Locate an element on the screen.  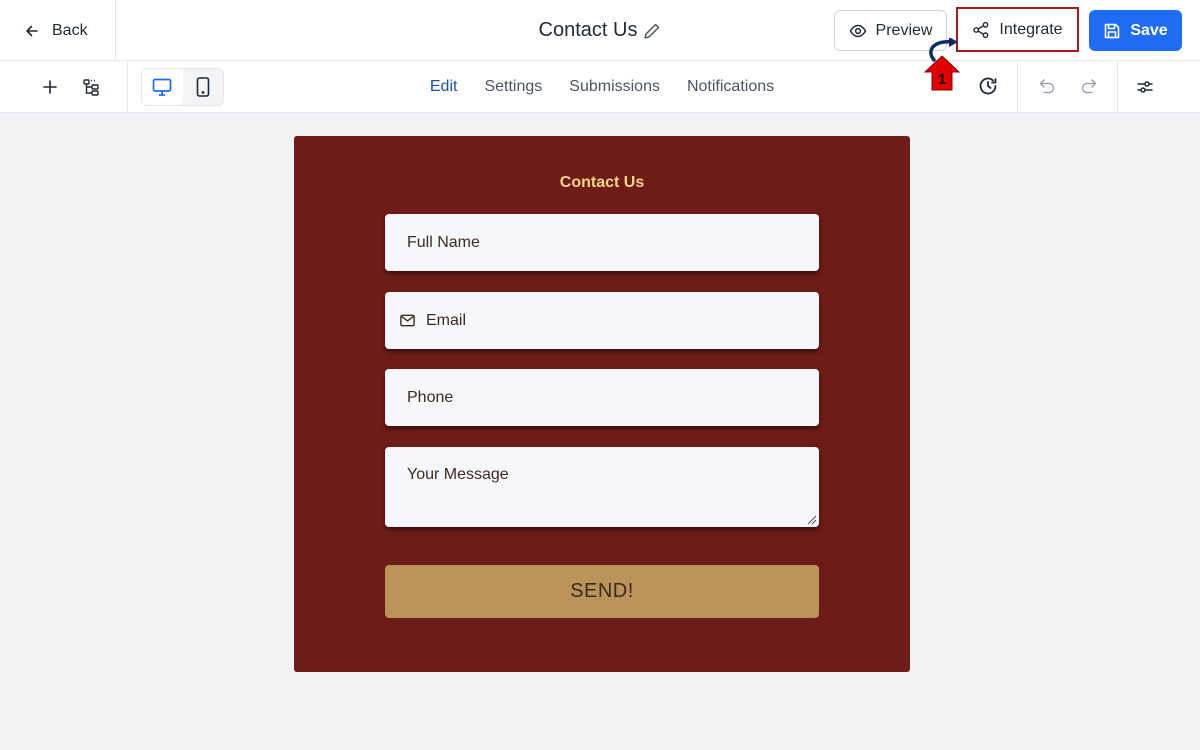
back-label: Back is located at coordinates (70, 30).